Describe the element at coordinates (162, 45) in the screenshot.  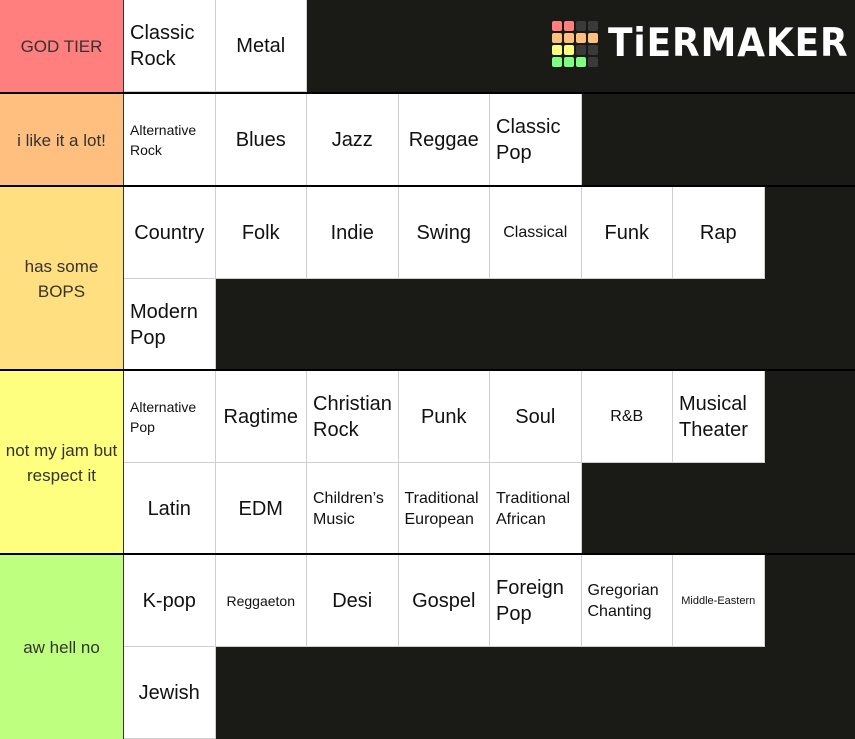
I see `tier-item-label: Classic Rock` at that location.